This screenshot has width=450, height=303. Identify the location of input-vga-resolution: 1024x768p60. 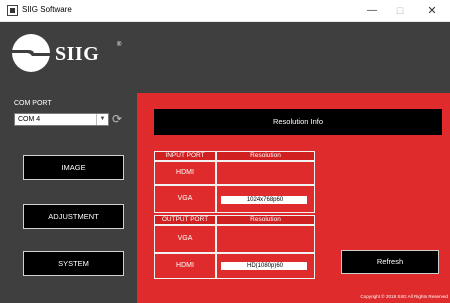
(265, 199).